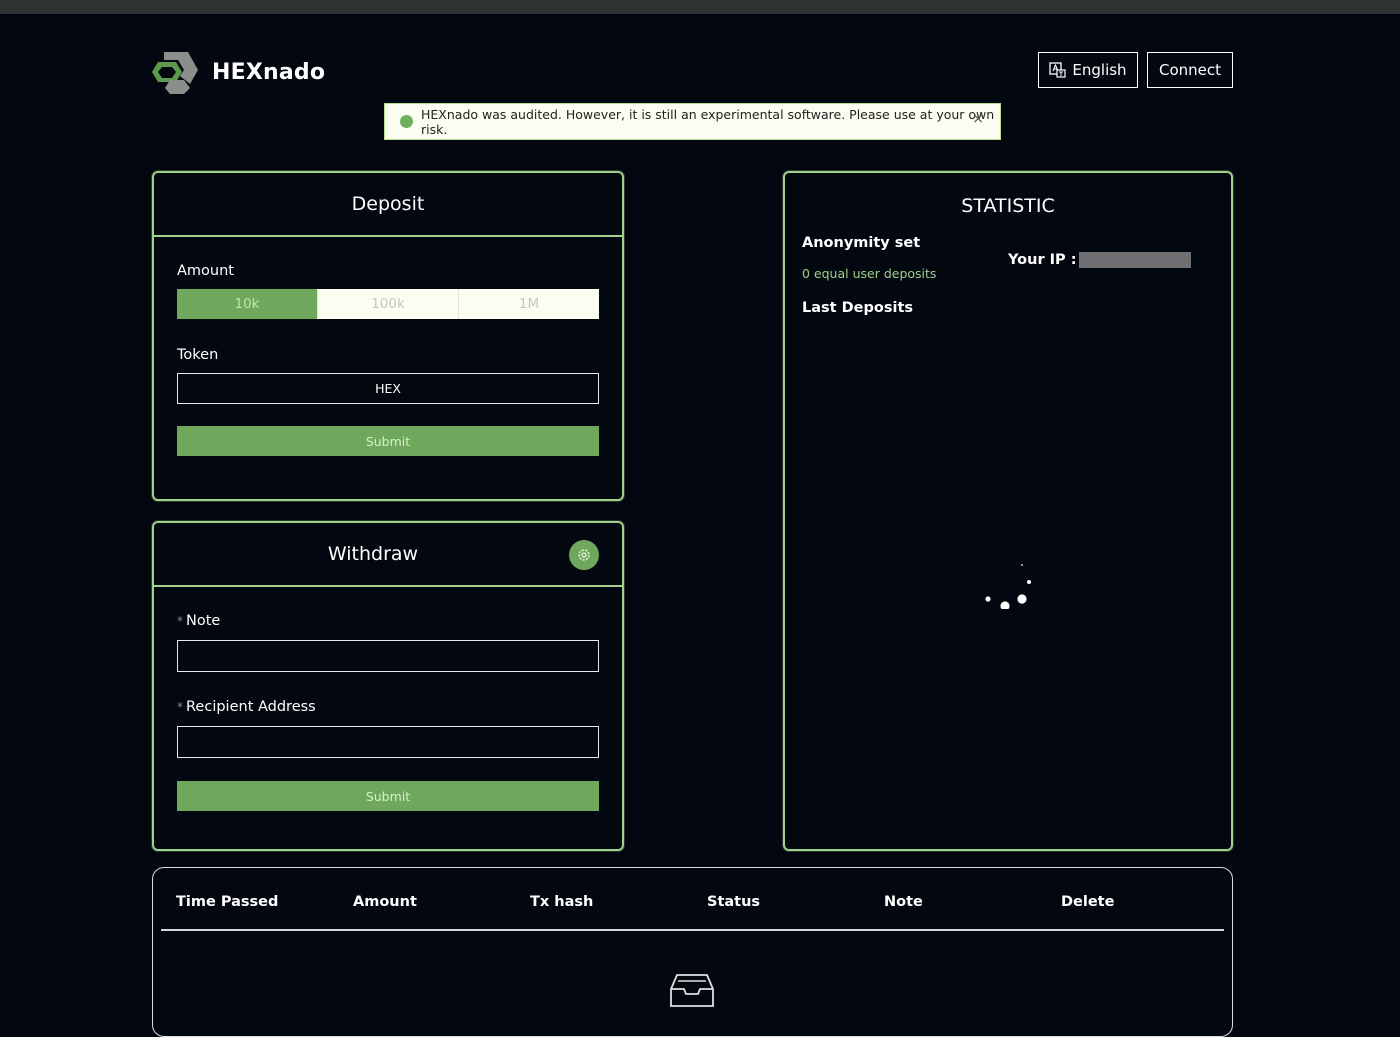 This screenshot has width=1400, height=1037. I want to click on amount-option-1m: 1M, so click(528, 304).